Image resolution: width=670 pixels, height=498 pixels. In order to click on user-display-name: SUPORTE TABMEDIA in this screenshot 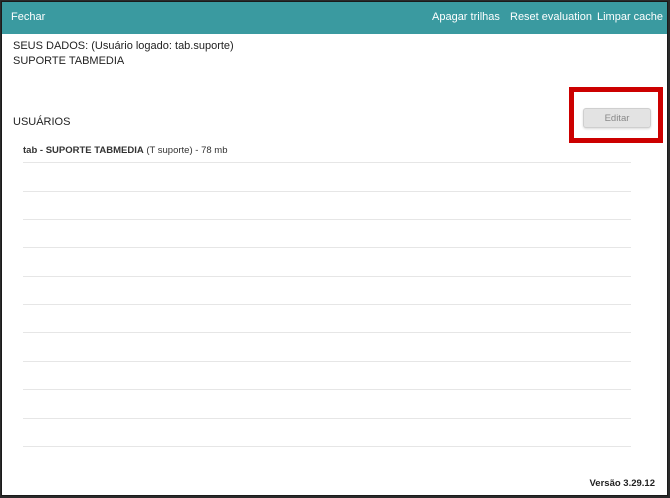, I will do `click(94, 150)`.